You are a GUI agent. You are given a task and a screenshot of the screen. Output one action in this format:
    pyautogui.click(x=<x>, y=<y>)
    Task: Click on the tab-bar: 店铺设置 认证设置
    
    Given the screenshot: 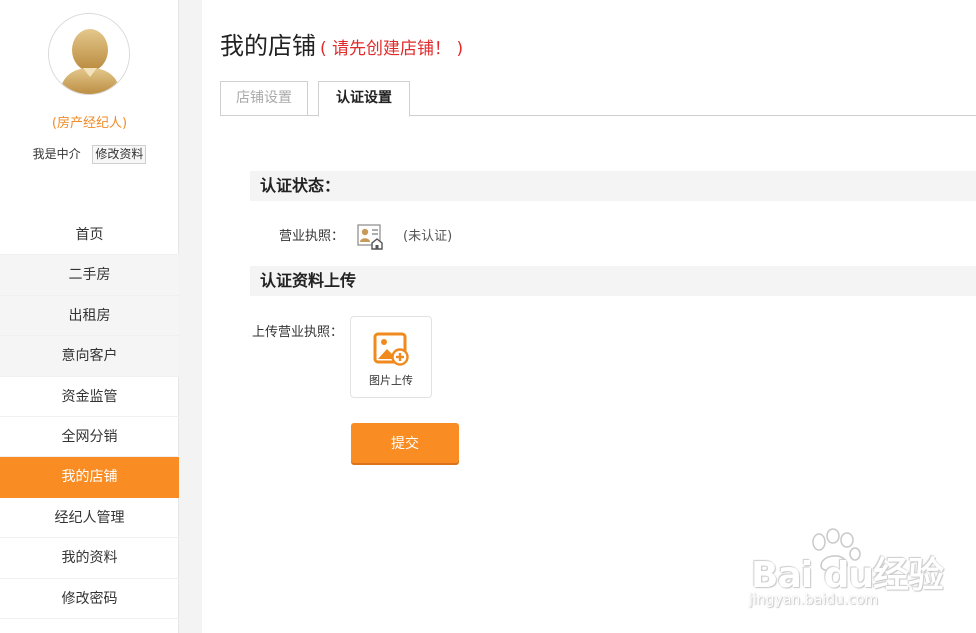 What is the action you would take?
    pyautogui.click(x=598, y=99)
    